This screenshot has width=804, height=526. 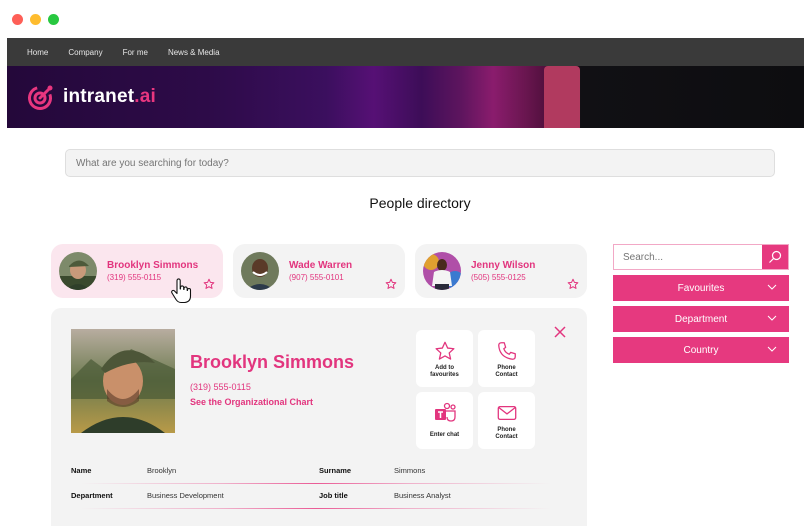 What do you see at coordinates (85, 52) in the screenshot?
I see `nav-company: Company` at bounding box center [85, 52].